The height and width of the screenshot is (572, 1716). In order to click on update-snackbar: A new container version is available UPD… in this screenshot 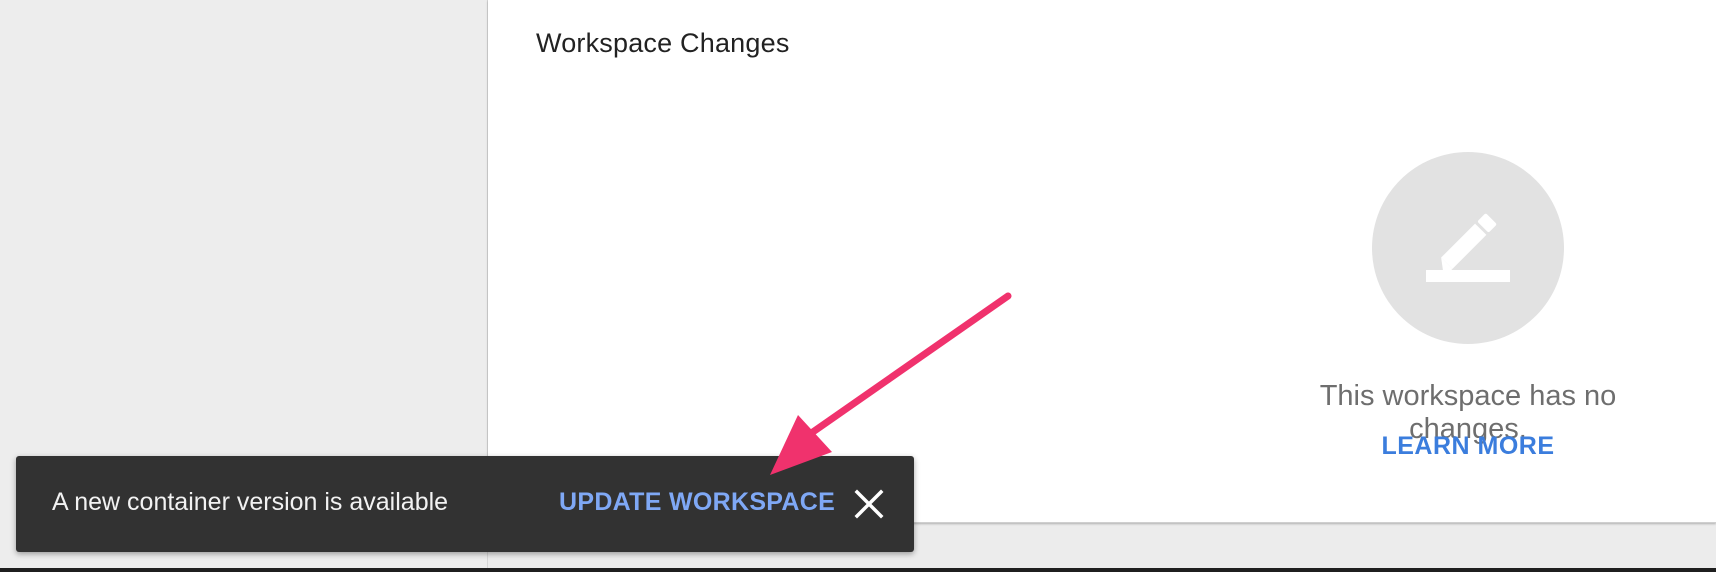, I will do `click(465, 504)`.